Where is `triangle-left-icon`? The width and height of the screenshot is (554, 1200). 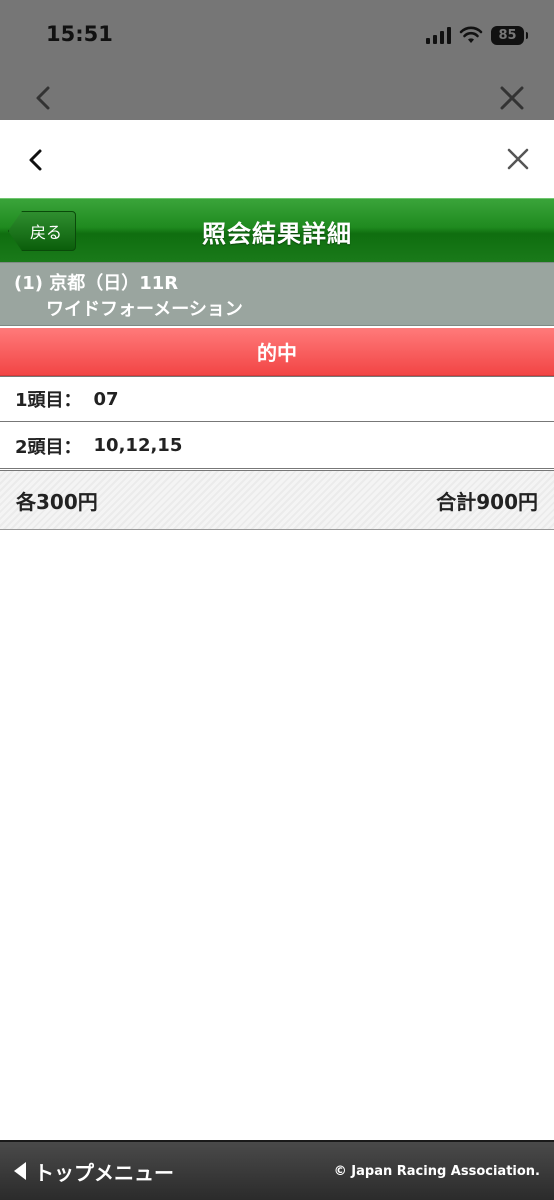 triangle-left-icon is located at coordinates (20, 1171).